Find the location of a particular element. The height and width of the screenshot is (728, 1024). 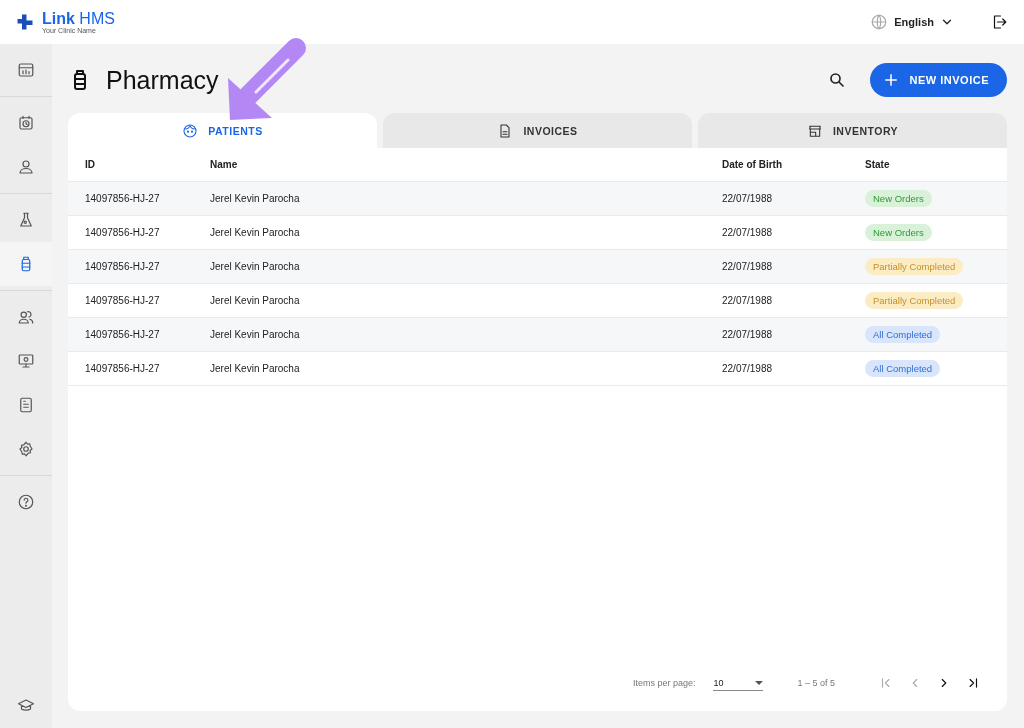

calendar-icon is located at coordinates (26, 123).